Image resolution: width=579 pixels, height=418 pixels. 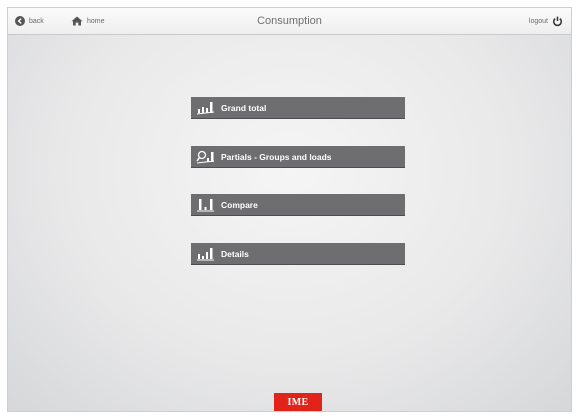 What do you see at coordinates (239, 204) in the screenshot?
I see `compare-label: Compare` at bounding box center [239, 204].